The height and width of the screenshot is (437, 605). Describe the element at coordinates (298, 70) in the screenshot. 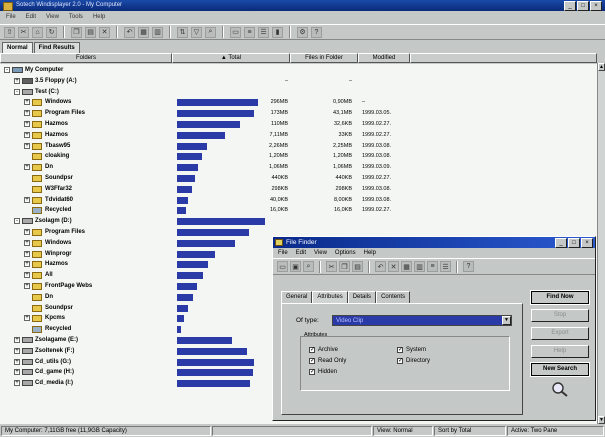

I see `tree-row: - My Computer` at that location.